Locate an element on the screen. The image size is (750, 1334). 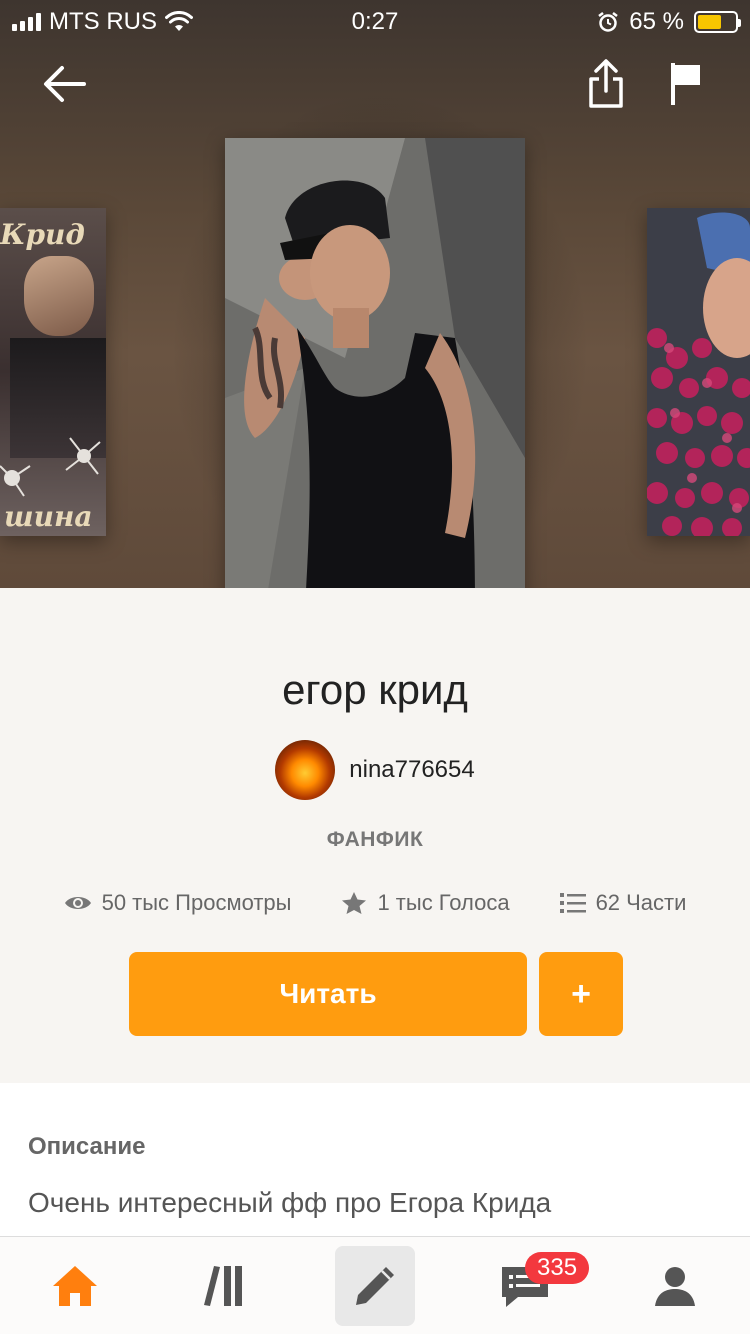
author-avatar is located at coordinates (305, 770).